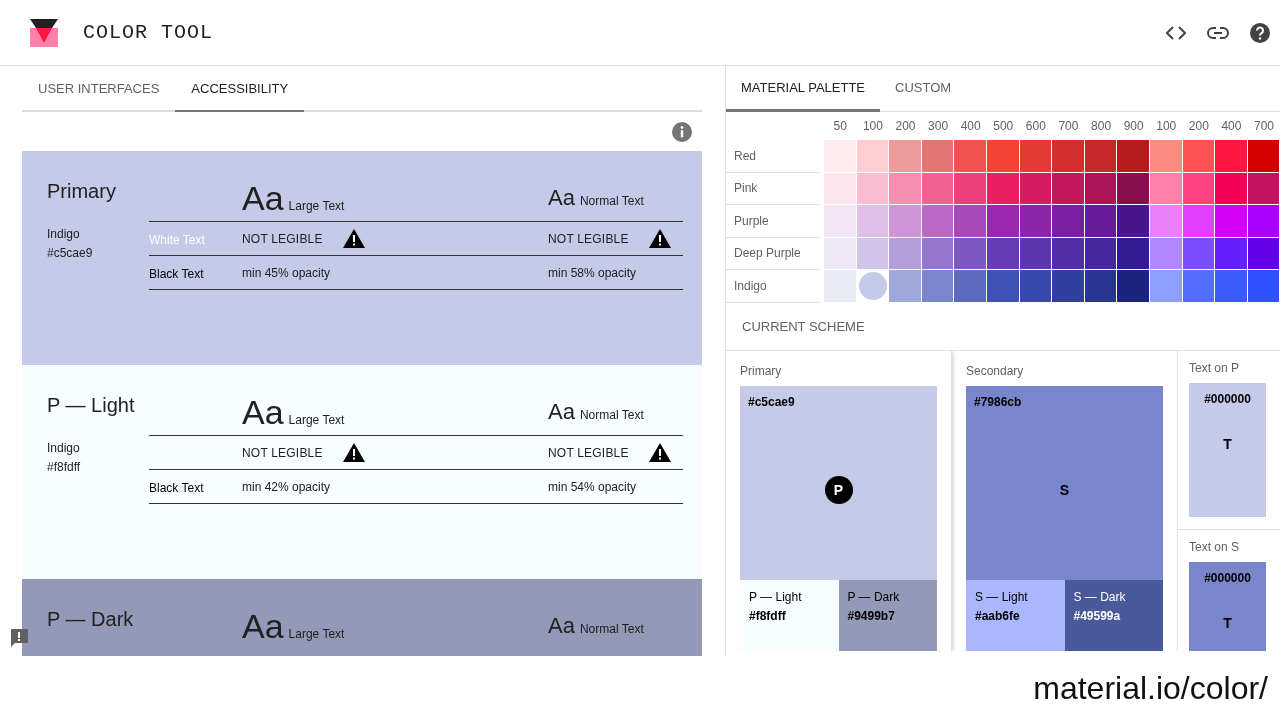 The image size is (1280, 720). Describe the element at coordinates (682, 131) in the screenshot. I see `info-icon` at that location.